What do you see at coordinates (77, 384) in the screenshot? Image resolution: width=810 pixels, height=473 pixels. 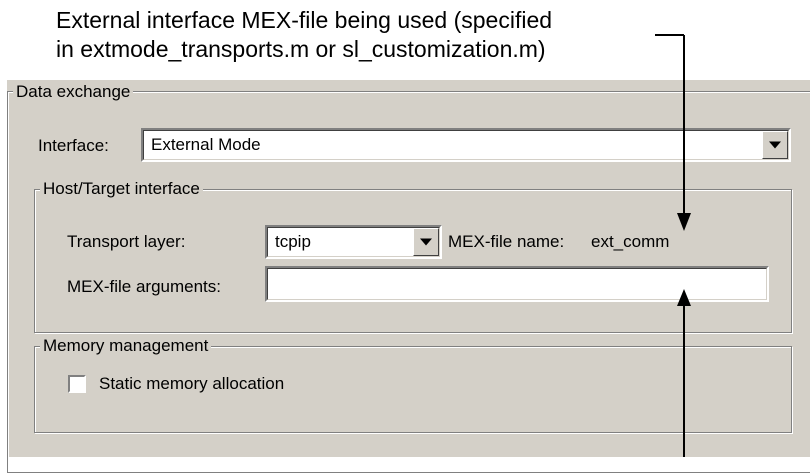 I see `static-memory-allocation-checkbox` at bounding box center [77, 384].